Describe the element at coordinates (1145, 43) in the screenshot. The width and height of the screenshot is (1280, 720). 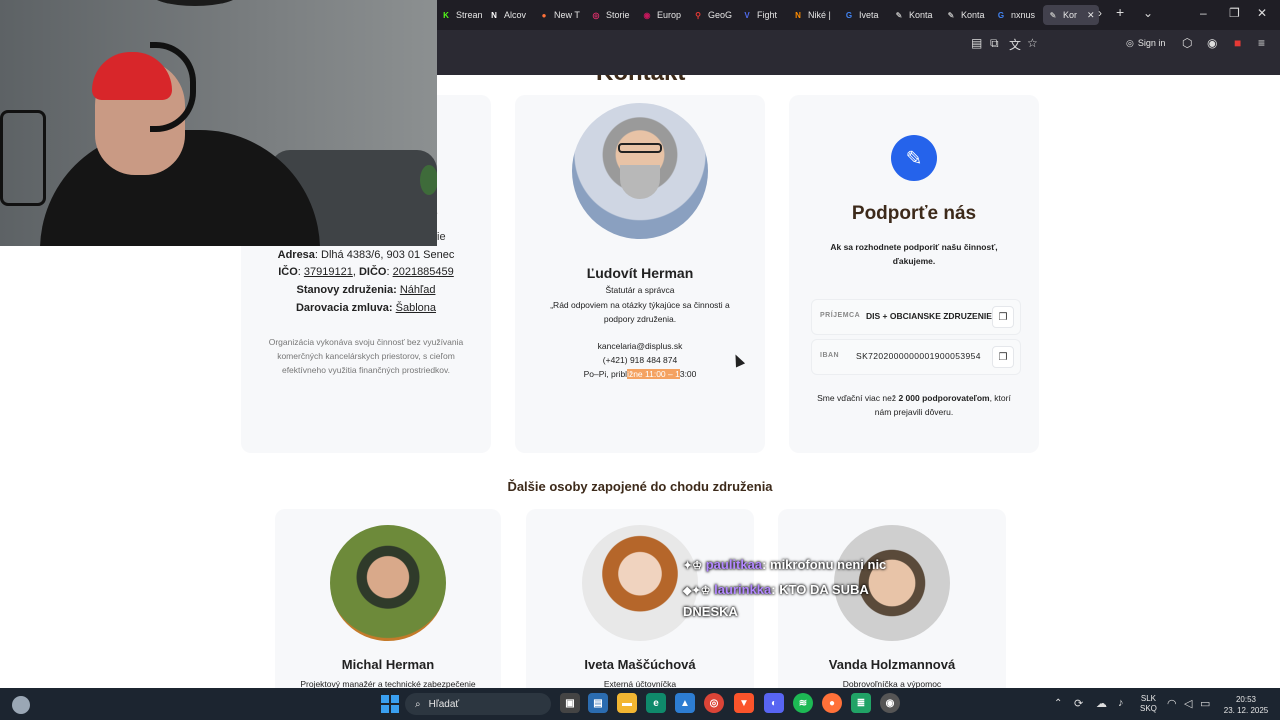
I see `sign-in-button: ◎ Sign in` at that location.